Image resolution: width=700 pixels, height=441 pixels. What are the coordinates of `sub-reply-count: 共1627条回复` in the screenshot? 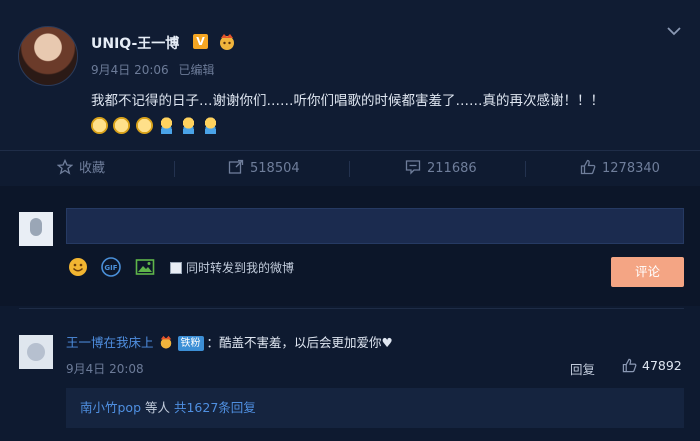 It's located at (215, 407).